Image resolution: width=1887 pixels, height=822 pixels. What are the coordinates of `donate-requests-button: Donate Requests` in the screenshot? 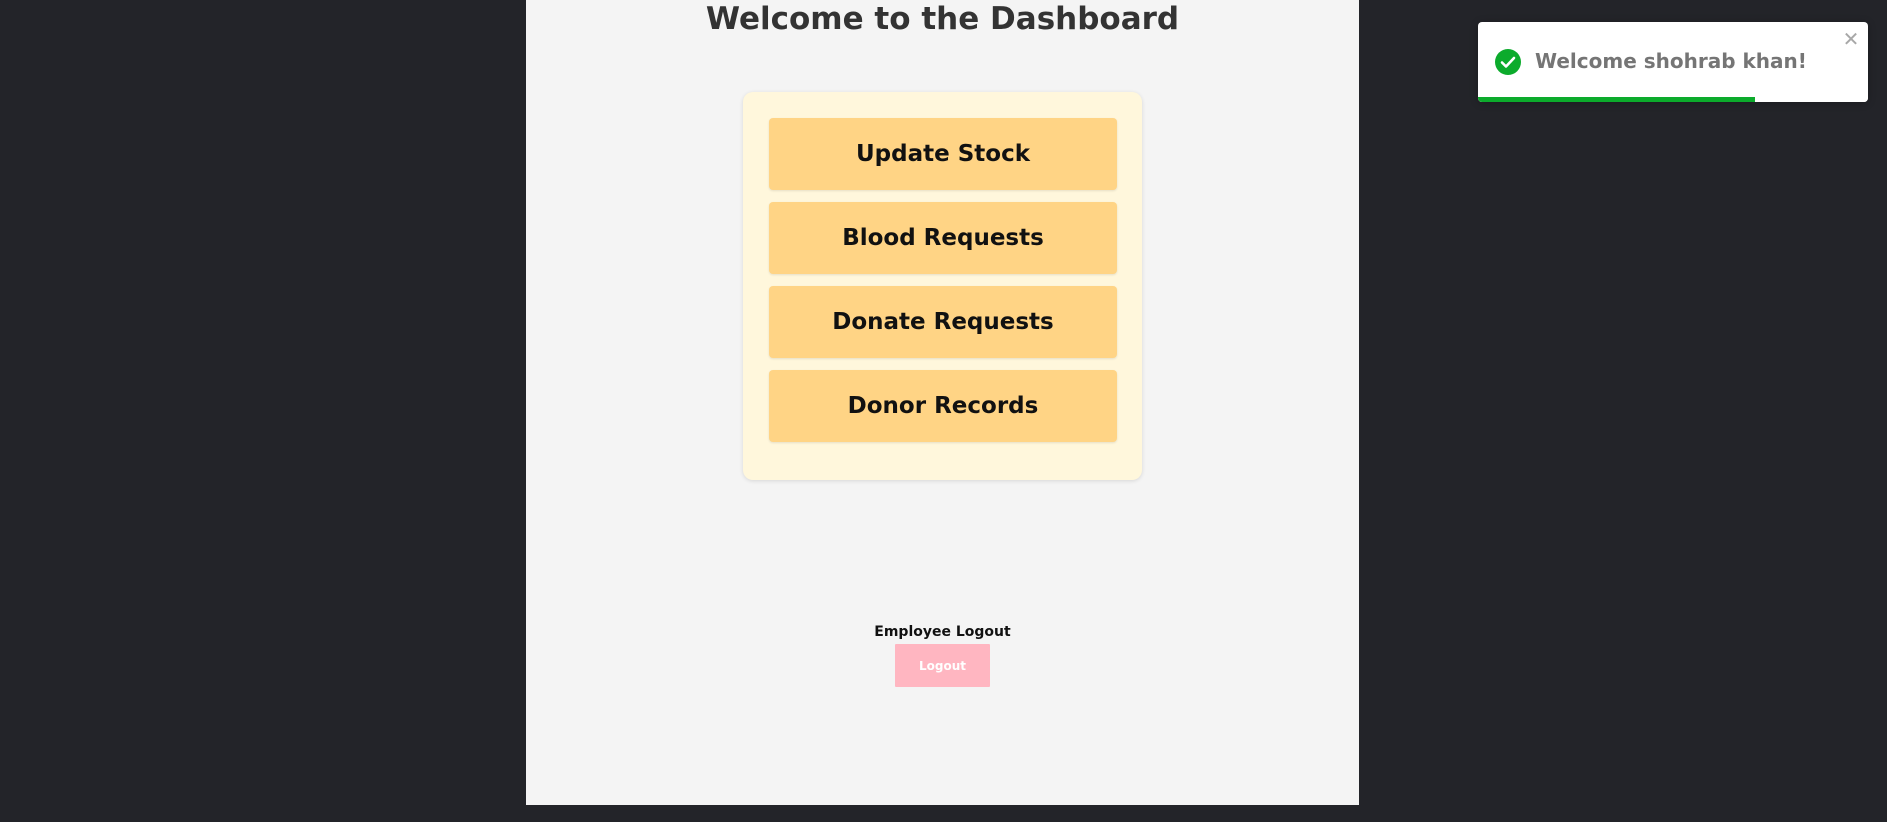 It's located at (943, 322).